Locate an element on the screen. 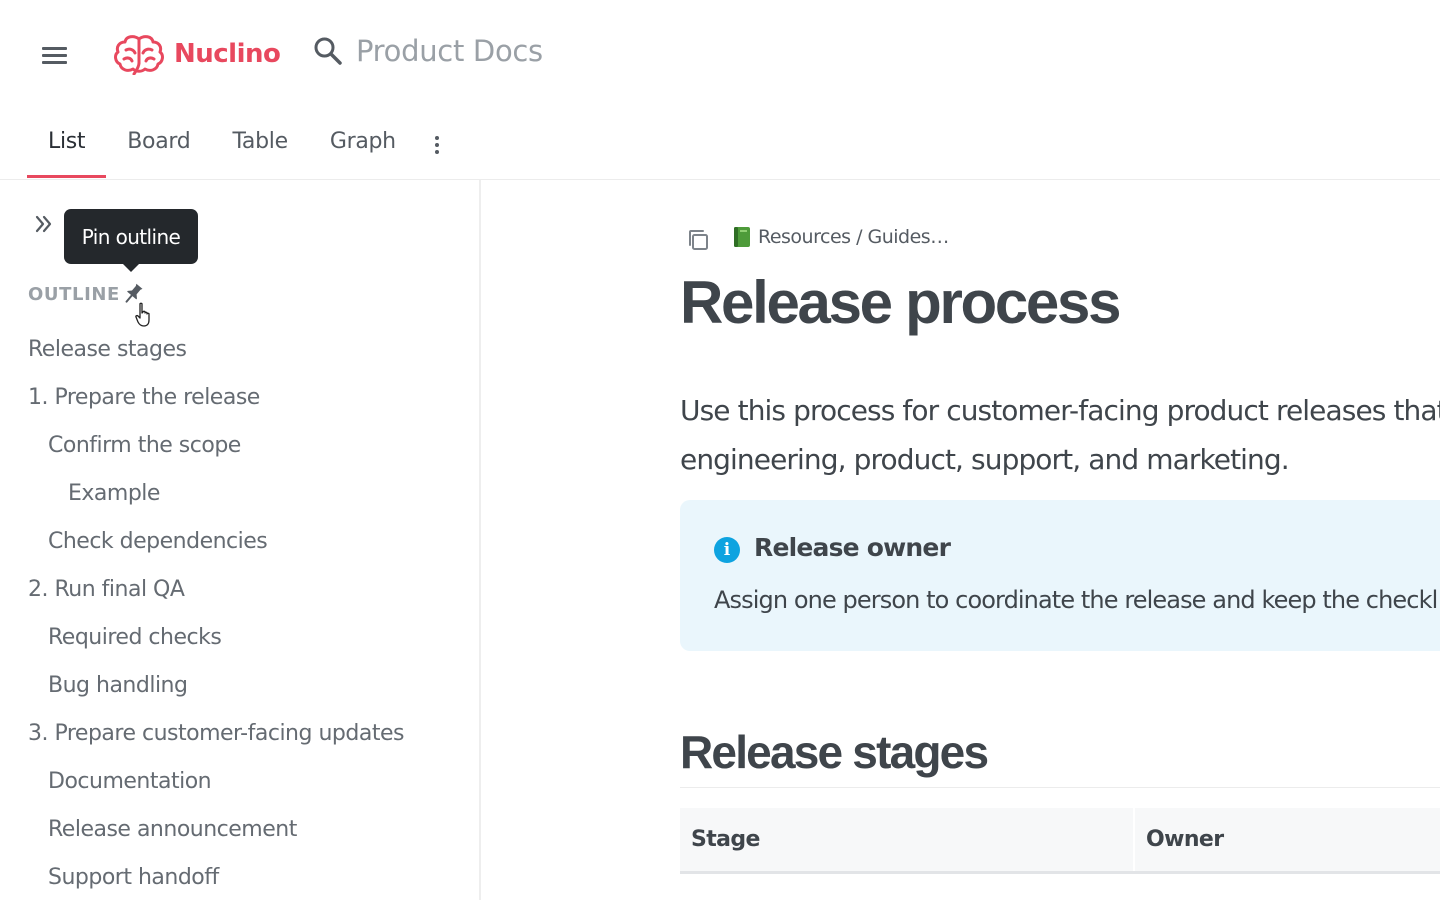 This screenshot has width=1440, height=900. callout-title: Release owner is located at coordinates (852, 547).